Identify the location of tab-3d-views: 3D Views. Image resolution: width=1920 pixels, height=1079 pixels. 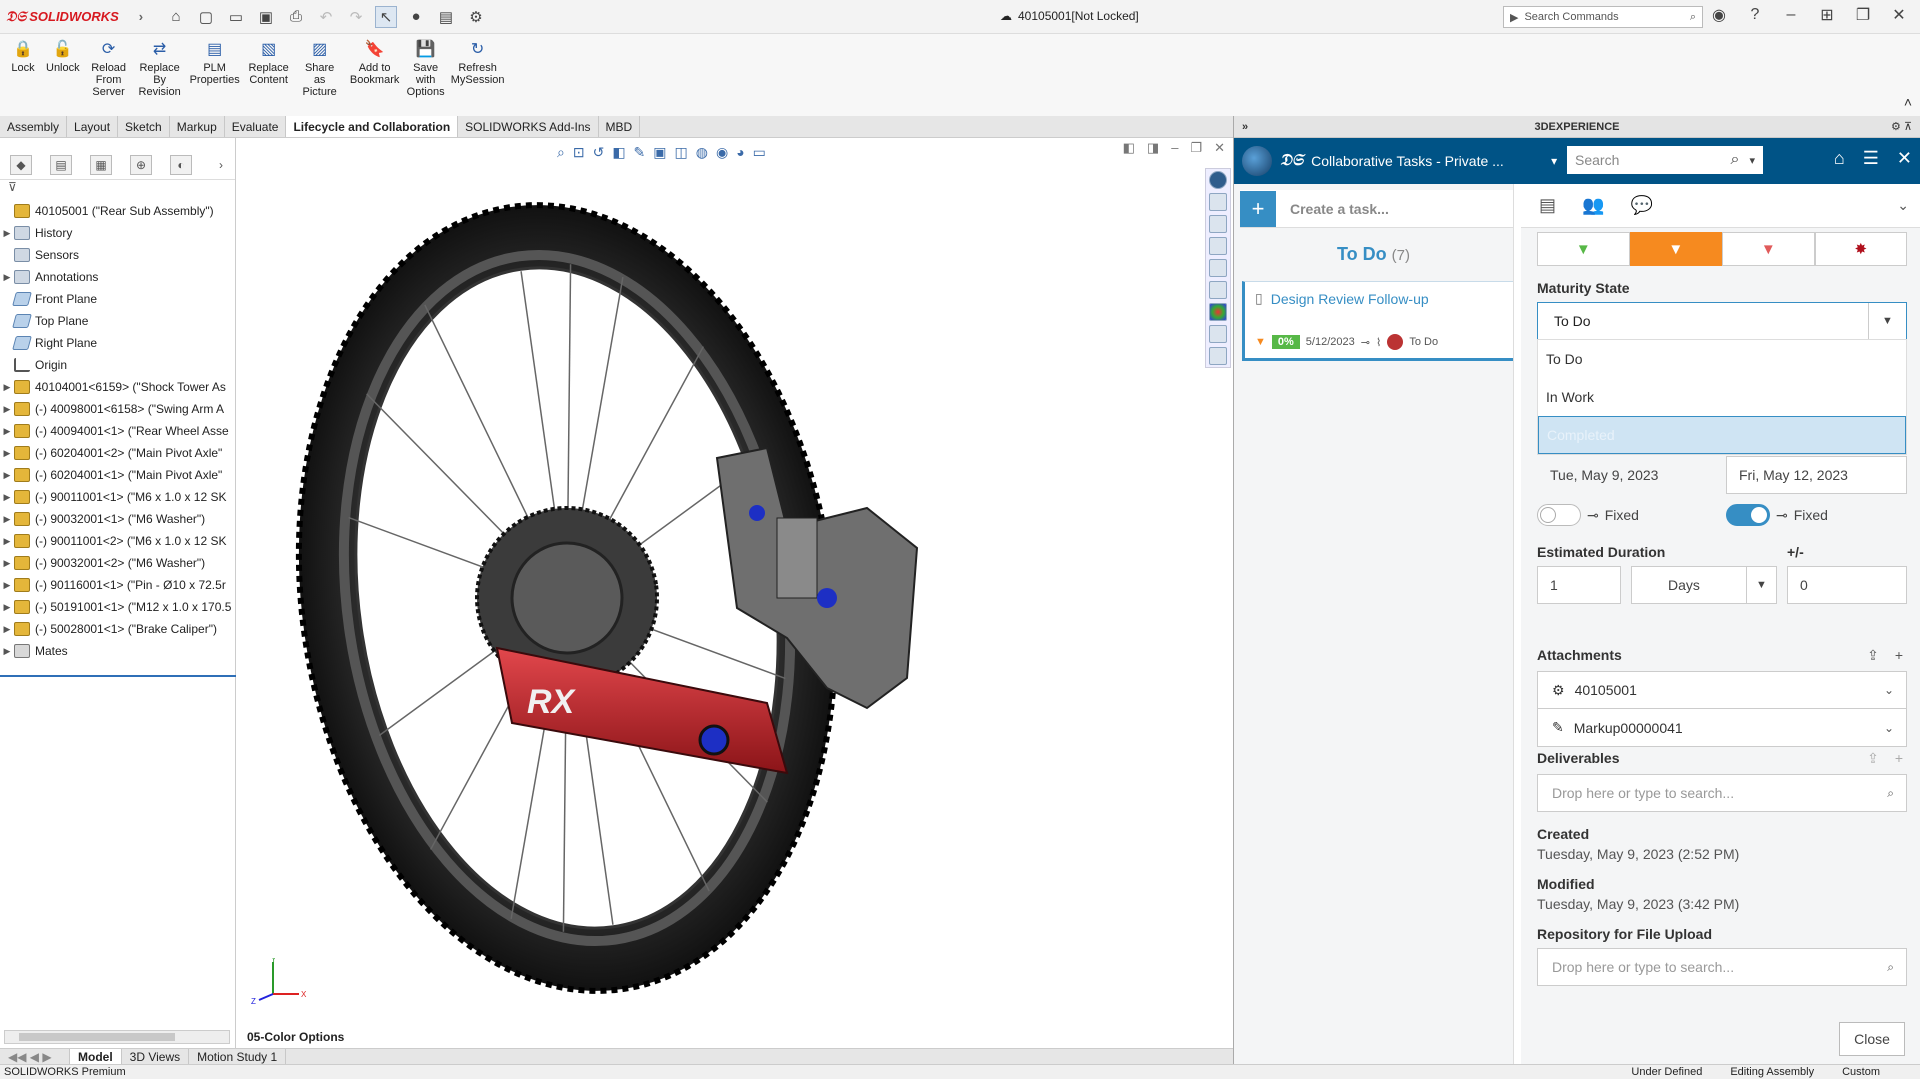
(156, 1056).